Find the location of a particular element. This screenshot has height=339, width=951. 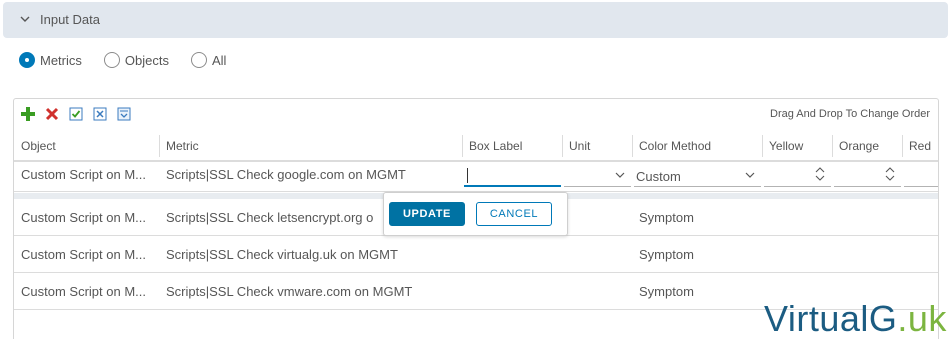

watermark-text-domain: .uk is located at coordinates (922, 318).